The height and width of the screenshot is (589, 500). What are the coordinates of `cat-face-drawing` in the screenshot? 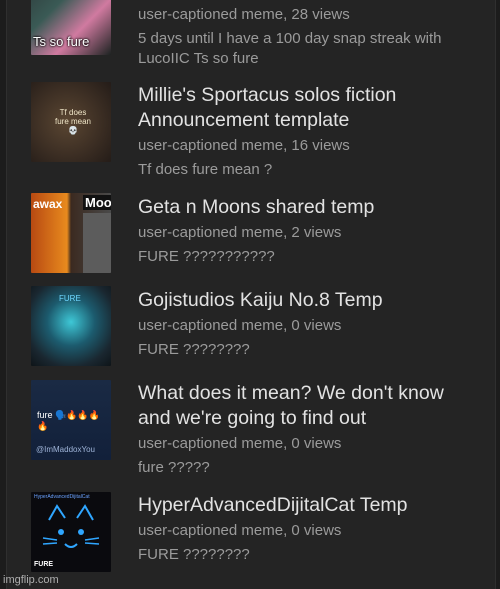 It's located at (71, 526).